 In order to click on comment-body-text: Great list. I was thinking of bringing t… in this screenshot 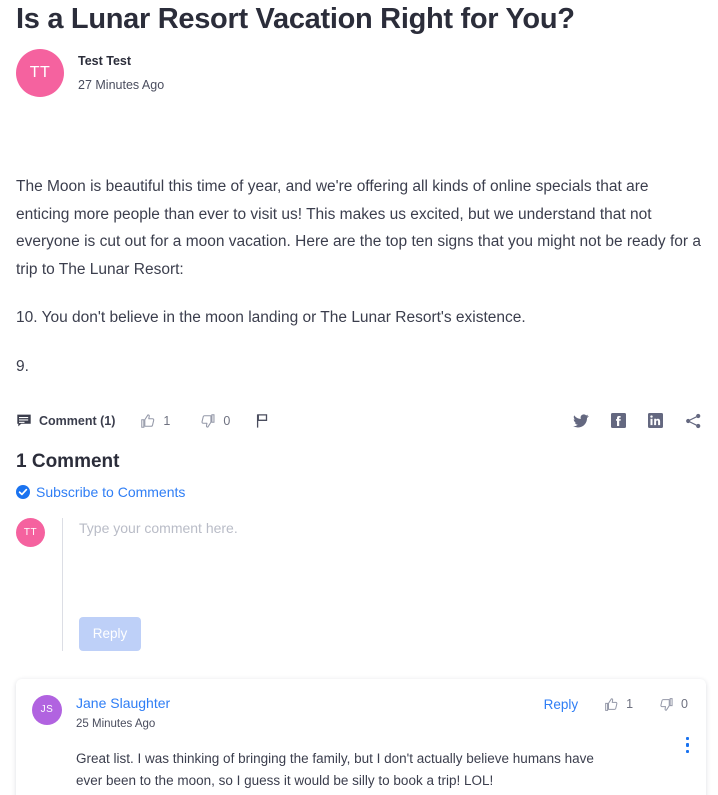, I will do `click(335, 769)`.